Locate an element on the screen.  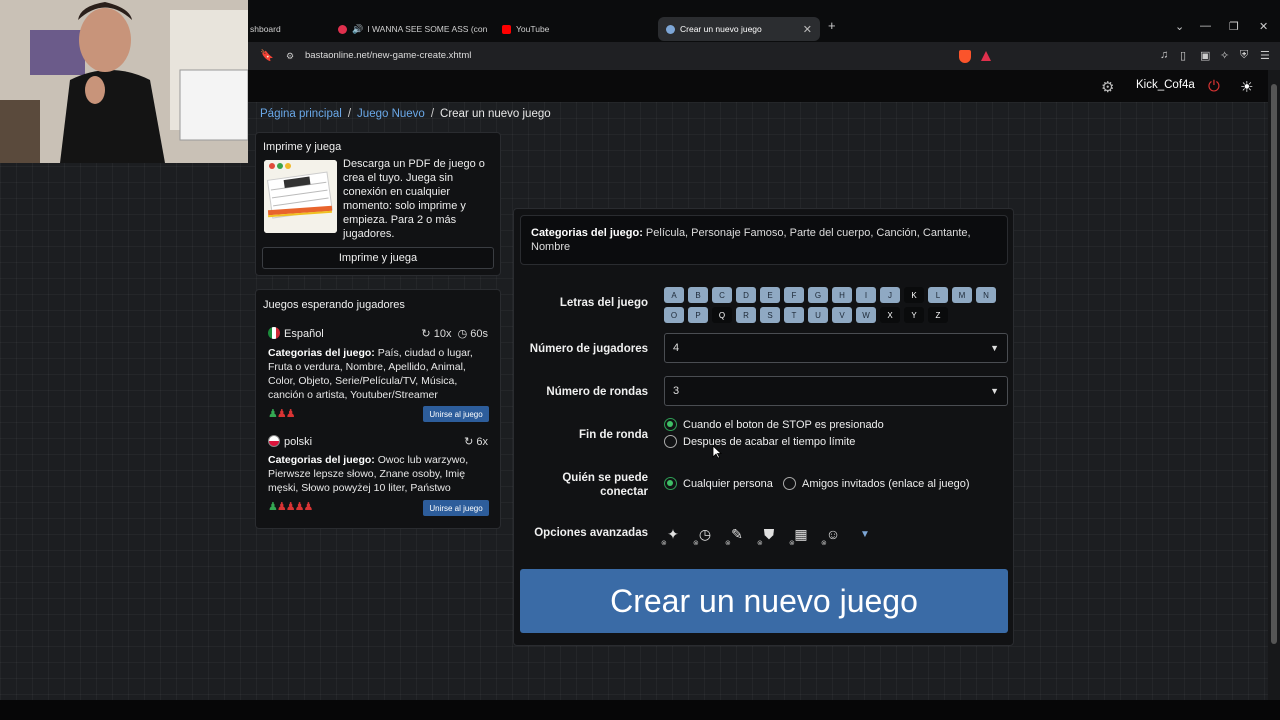
tab-label: YouTube is located at coordinates (533, 29).